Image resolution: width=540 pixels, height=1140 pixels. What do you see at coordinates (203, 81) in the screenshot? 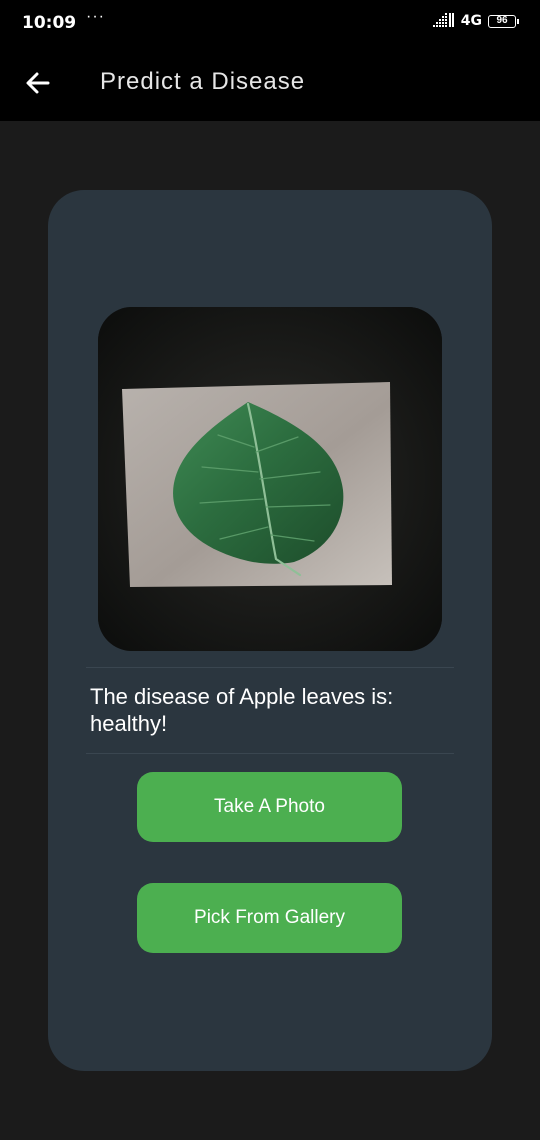
I see `page-title: Predict a Disease` at bounding box center [203, 81].